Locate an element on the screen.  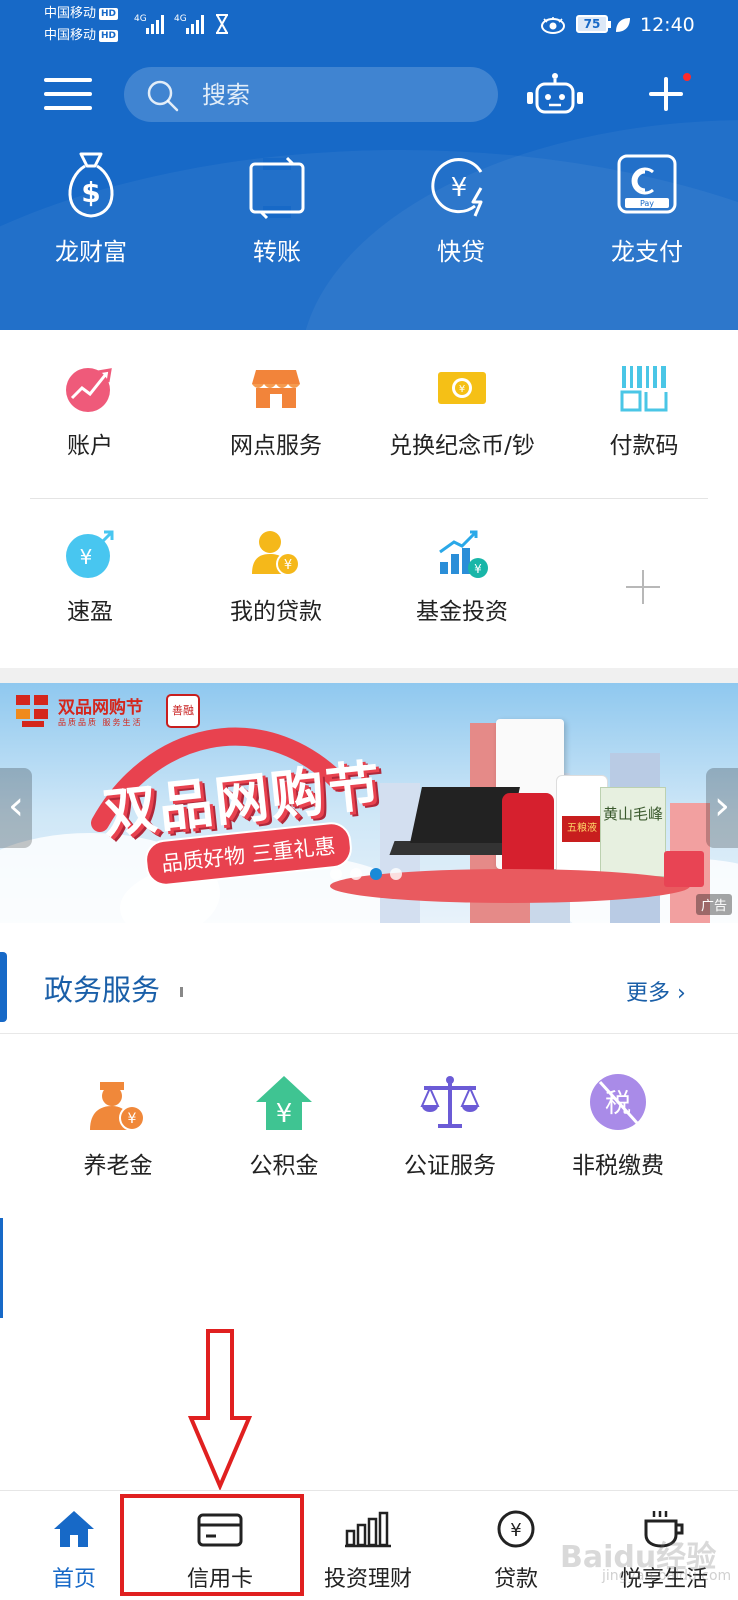
banner-prev-arrow: ‹ is located at coordinates (16, 808).